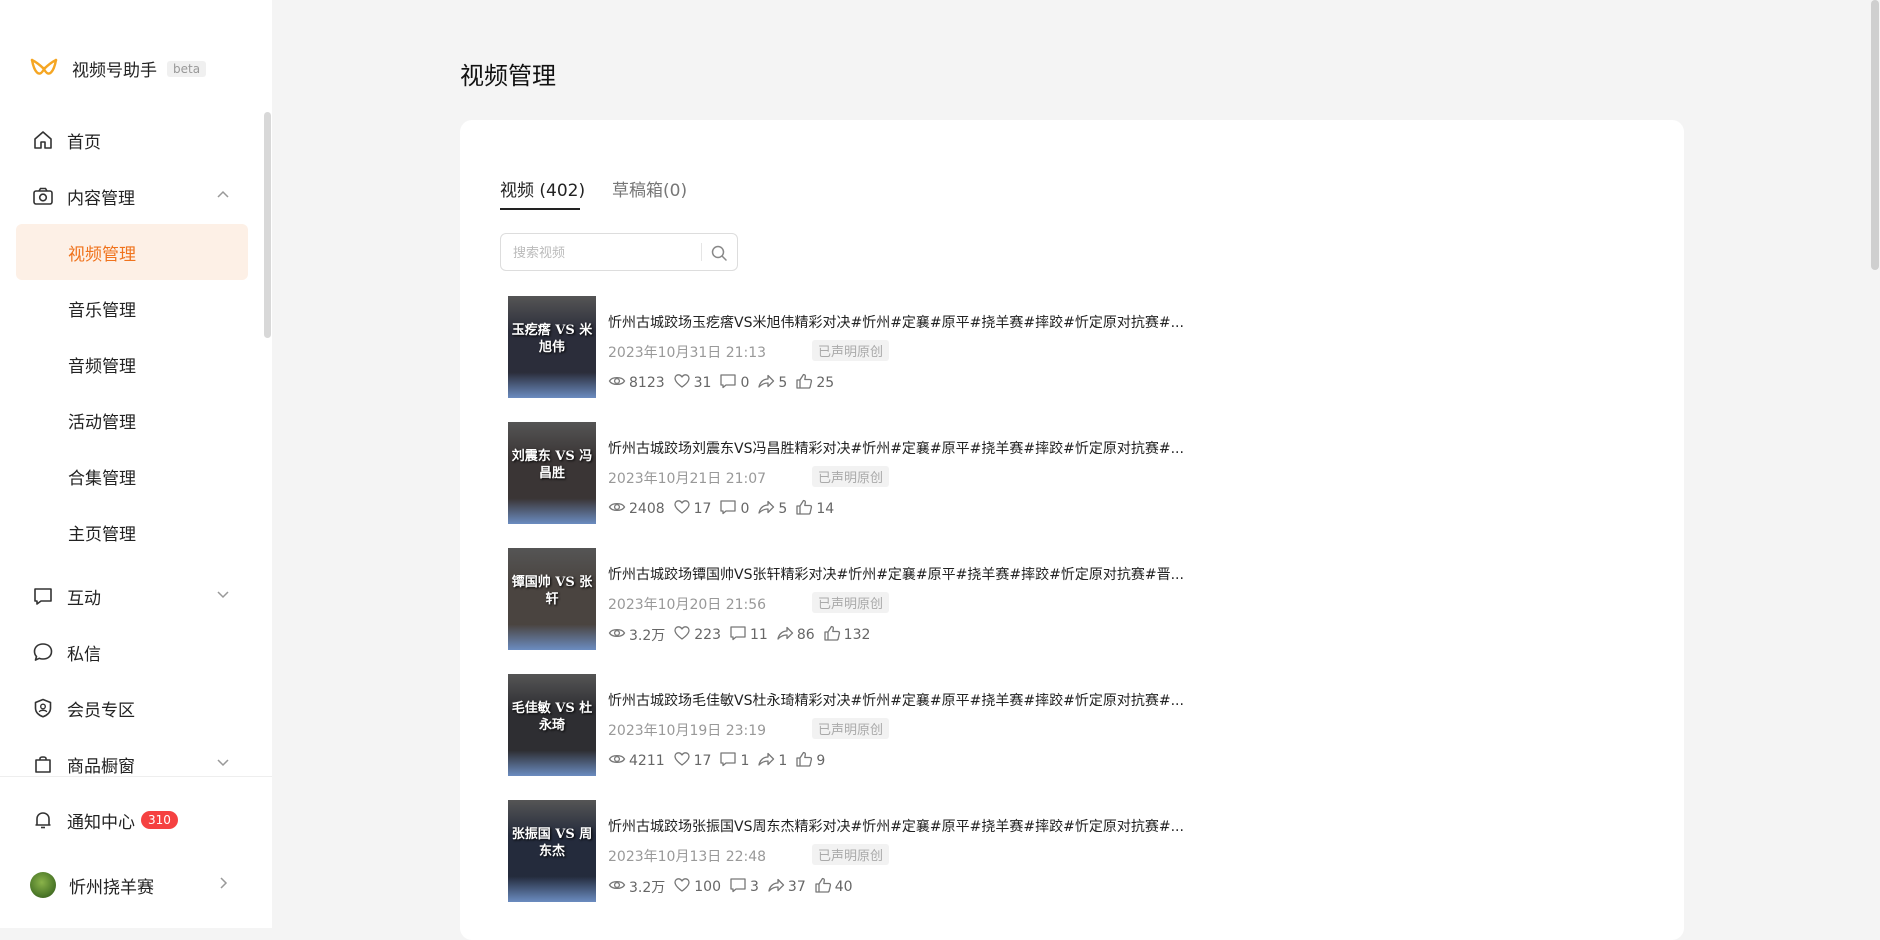  What do you see at coordinates (649, 188) in the screenshot?
I see `tab-drafts: 草稿箱(0)` at bounding box center [649, 188].